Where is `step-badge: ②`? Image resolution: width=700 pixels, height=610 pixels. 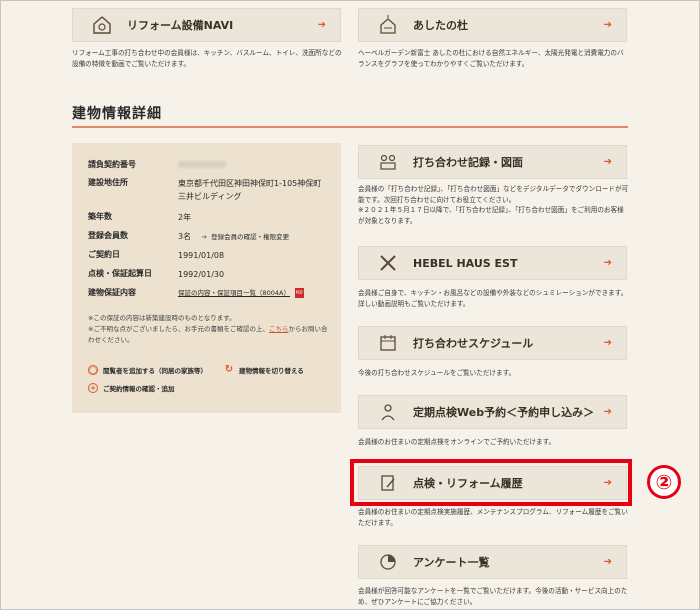 step-badge: ② is located at coordinates (664, 482).